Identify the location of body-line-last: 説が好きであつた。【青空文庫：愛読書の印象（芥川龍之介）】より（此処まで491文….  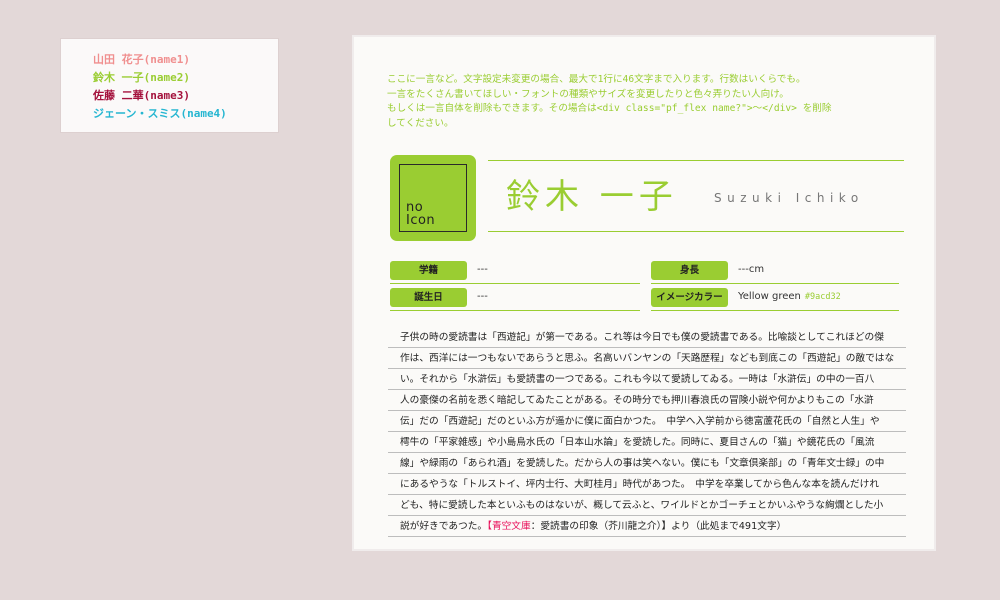
(647, 526).